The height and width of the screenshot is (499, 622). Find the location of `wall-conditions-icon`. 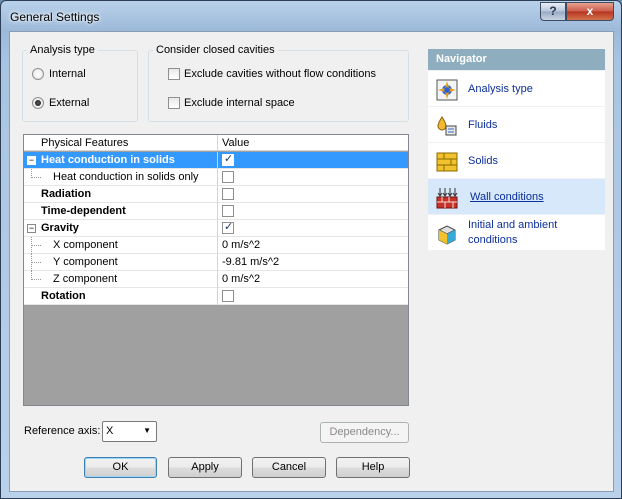

wall-conditions-icon is located at coordinates (447, 198).